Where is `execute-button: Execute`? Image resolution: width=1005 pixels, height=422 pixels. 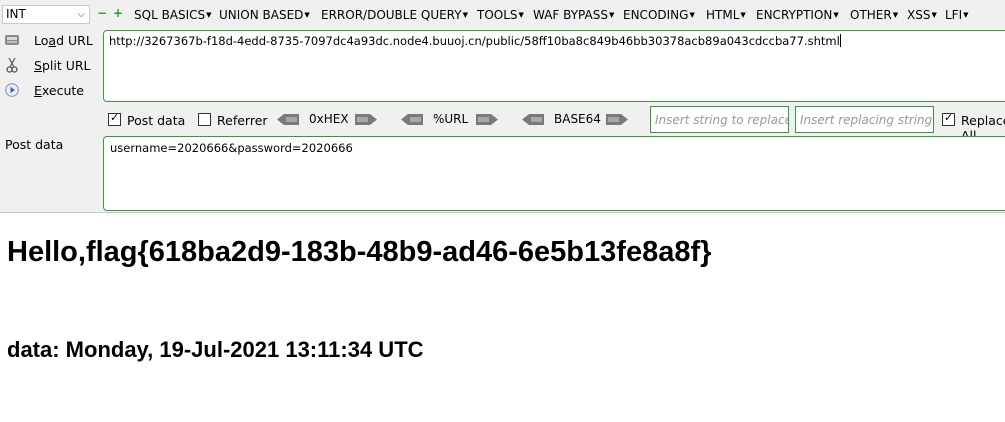
execute-button: Execute is located at coordinates (44, 90).